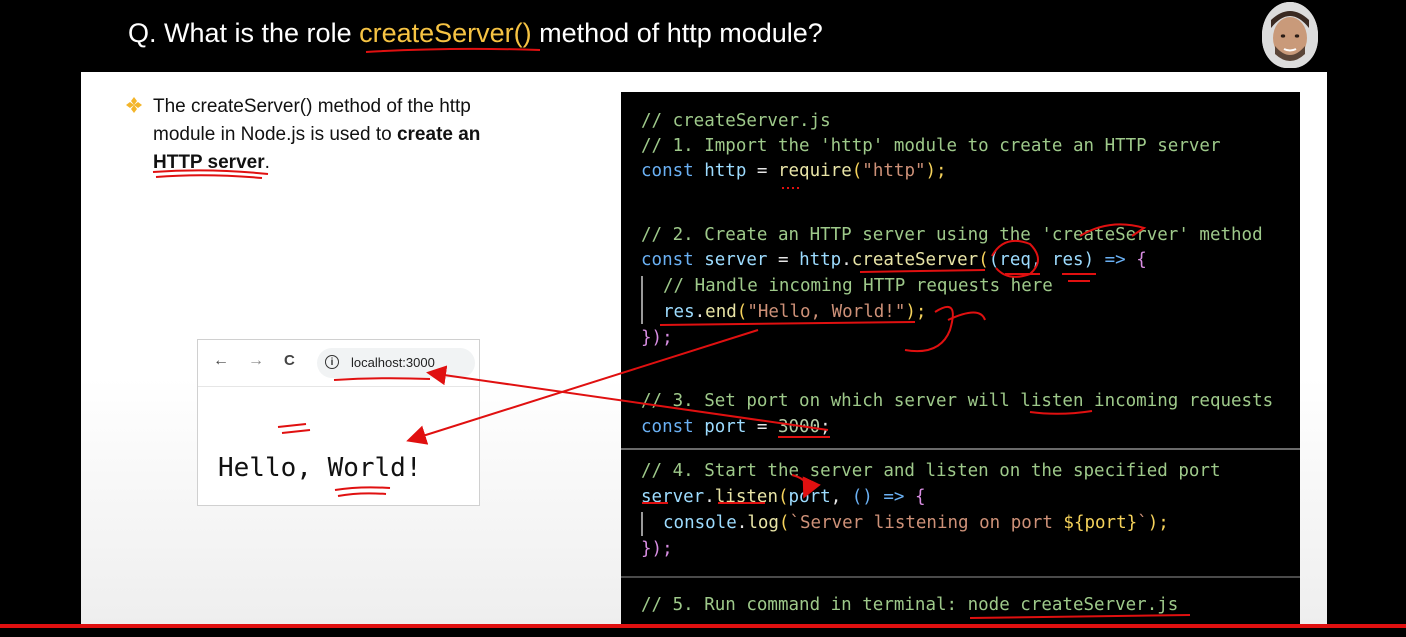 This screenshot has width=1406, height=637. I want to click on arrow: =>, so click(1115, 260).